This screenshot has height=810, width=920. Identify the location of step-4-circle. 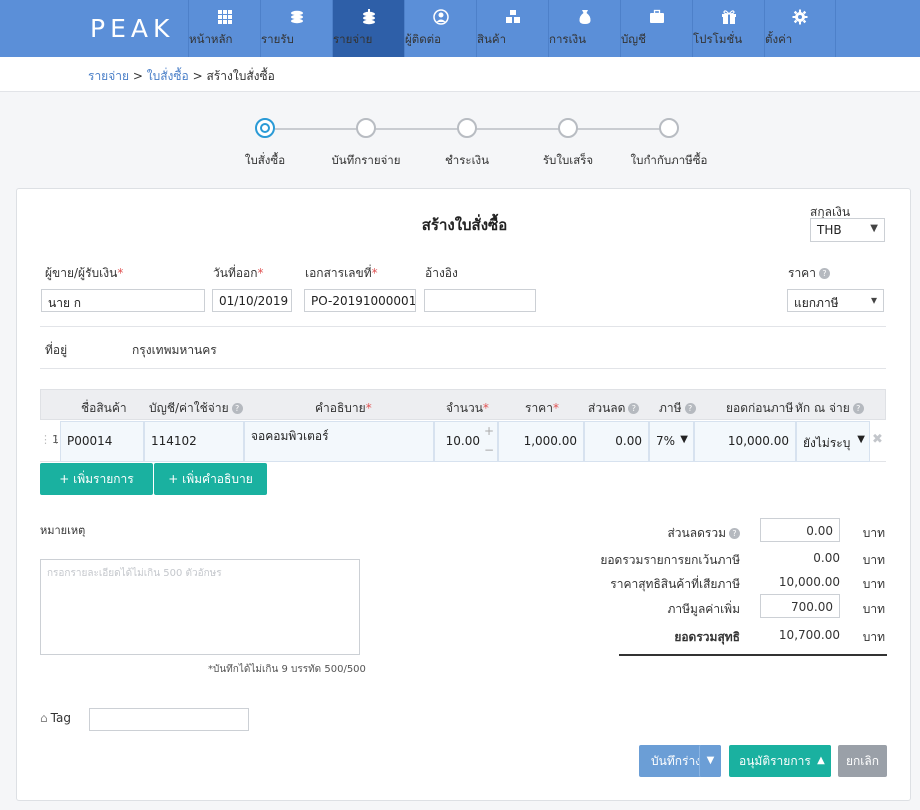
(568, 128).